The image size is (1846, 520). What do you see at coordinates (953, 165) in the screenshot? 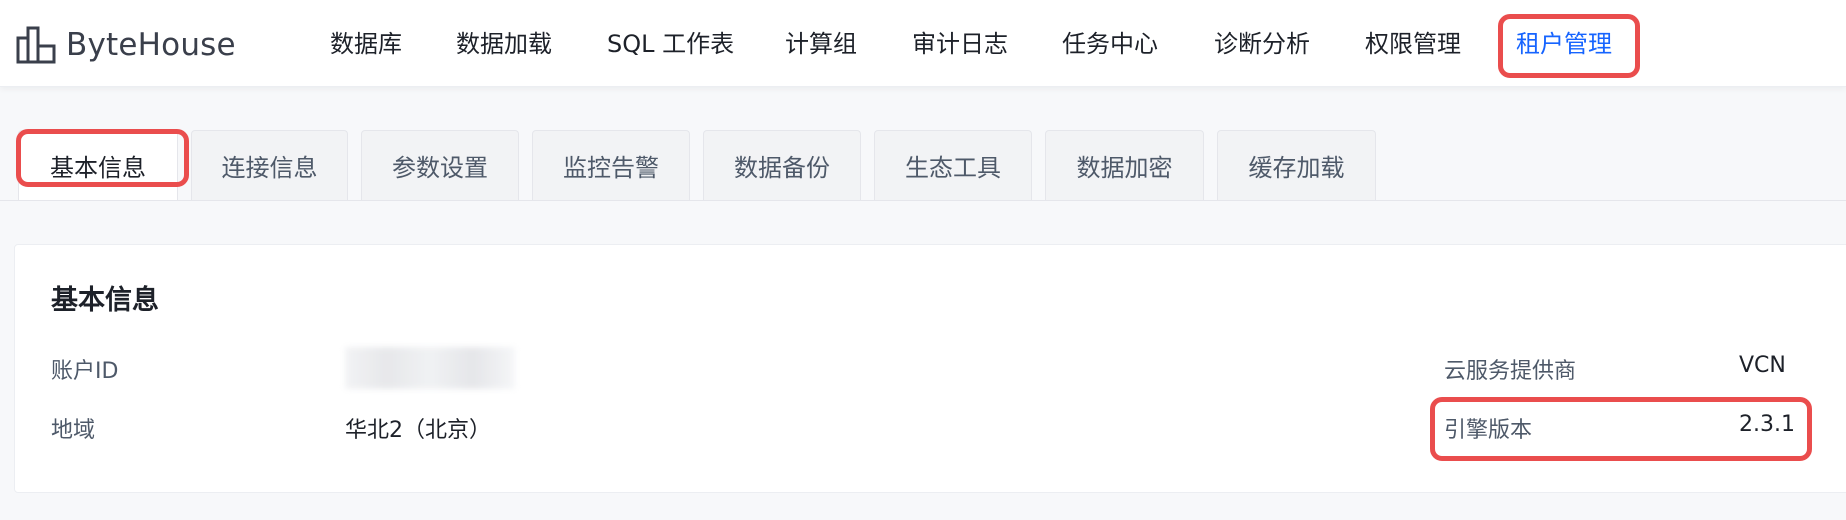
I see `tab-ecosystem-tools: 生态工具` at bounding box center [953, 165].